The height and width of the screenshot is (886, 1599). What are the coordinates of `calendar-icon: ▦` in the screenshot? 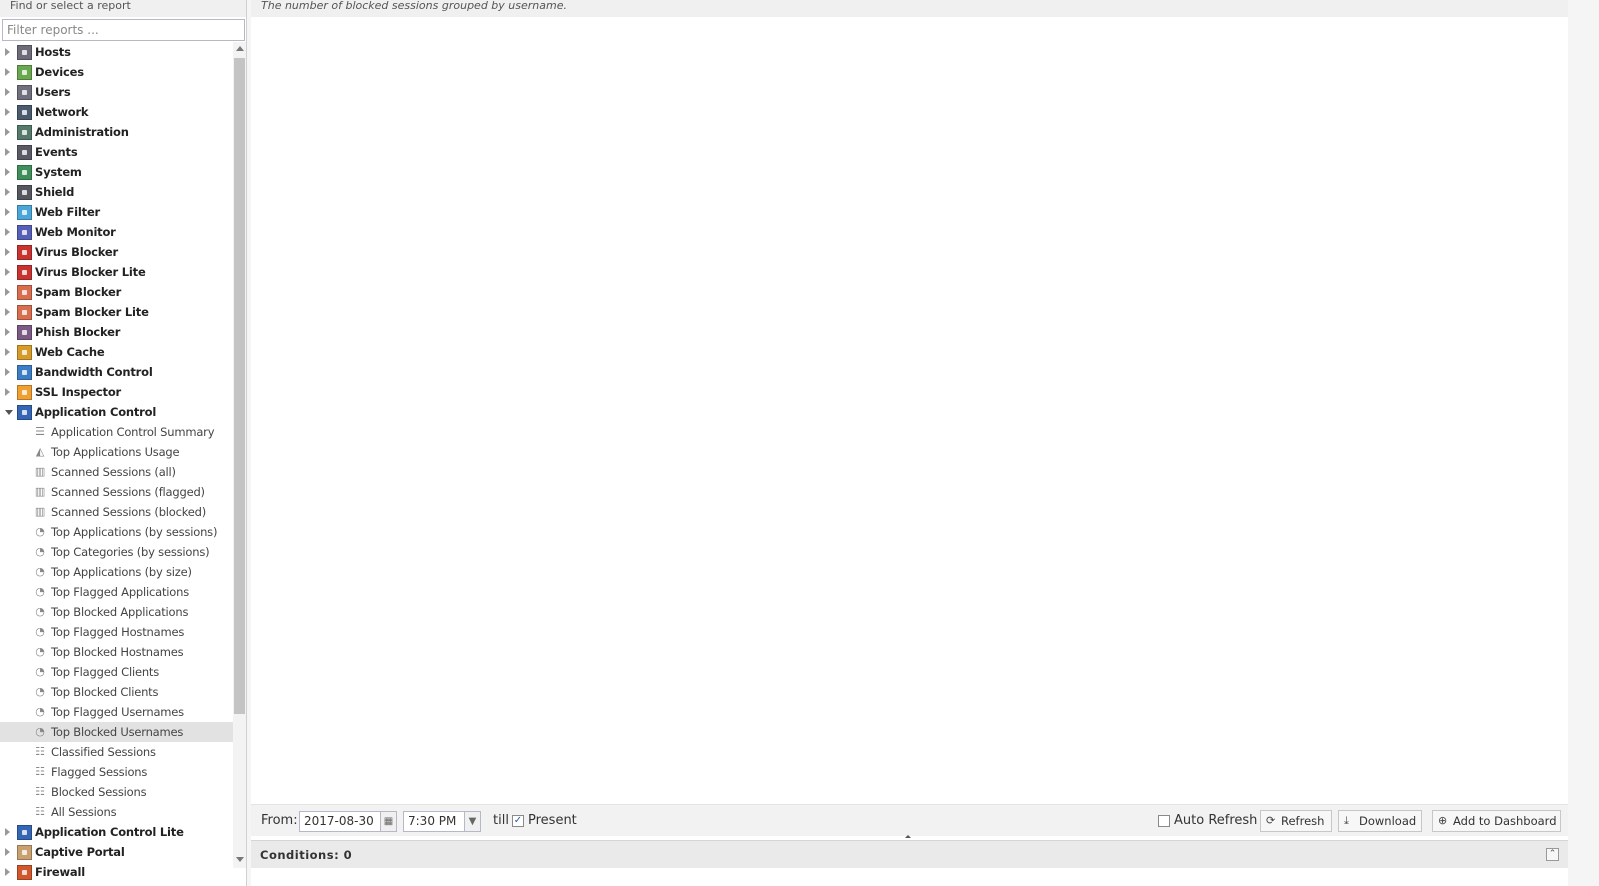 It's located at (388, 821).